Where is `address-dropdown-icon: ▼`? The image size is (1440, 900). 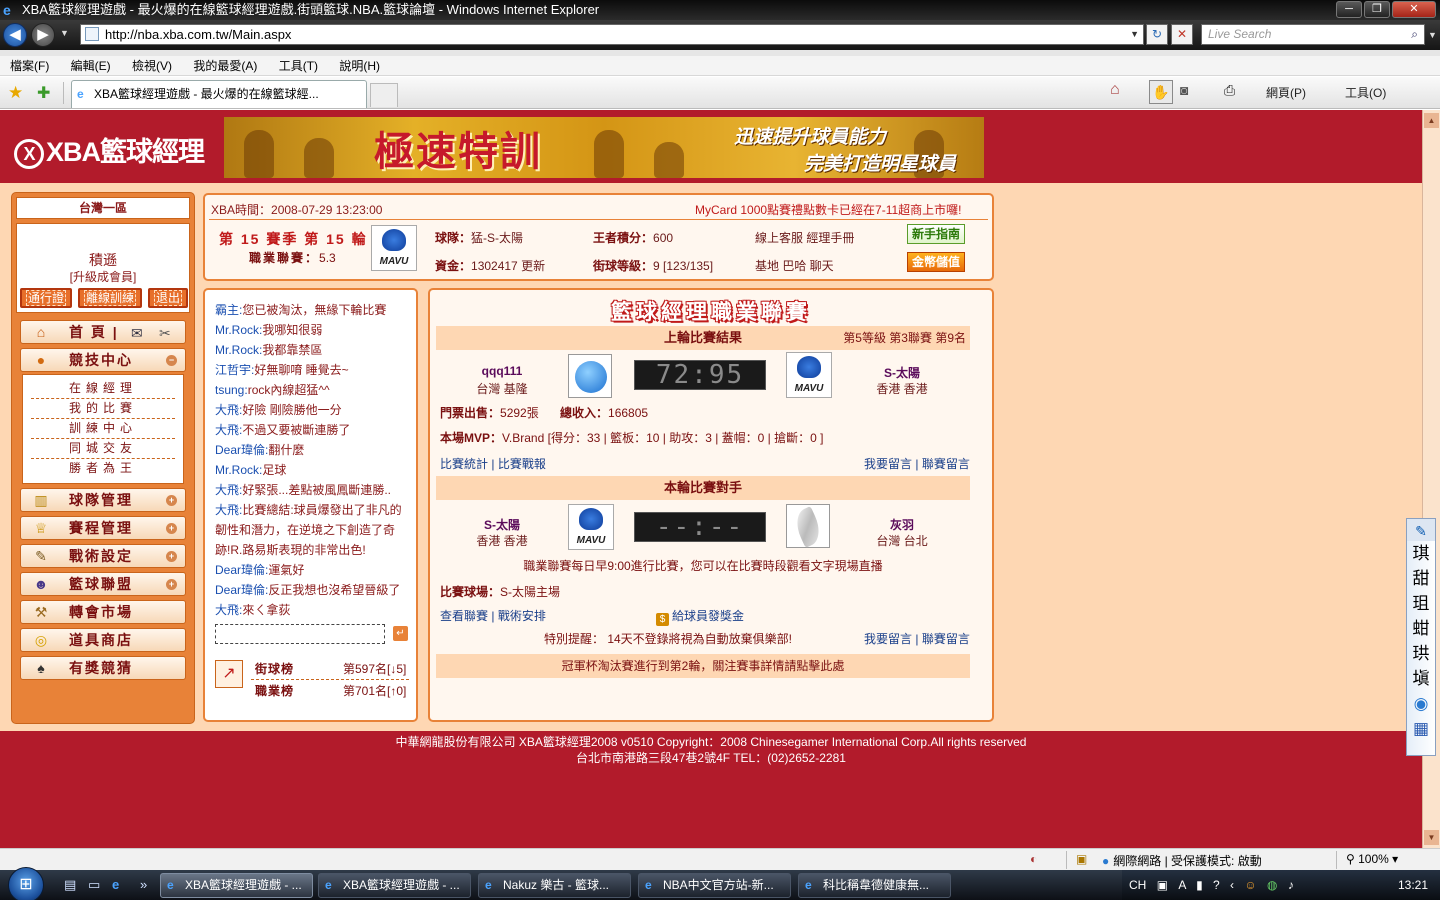
address-dropdown-icon: ▼ is located at coordinates (1134, 34).